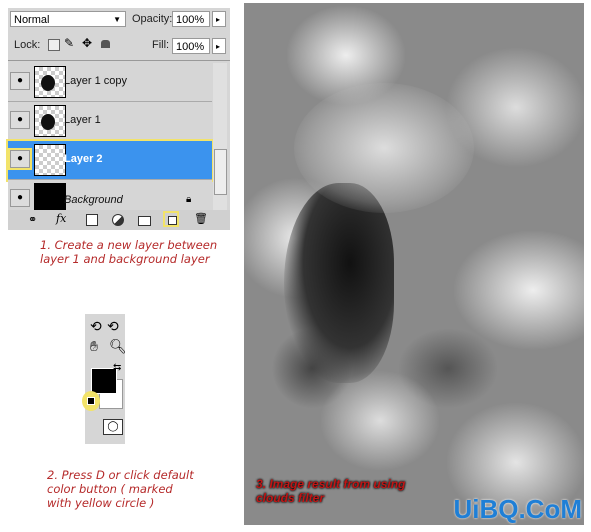 This screenshot has height=532, width=591. I want to click on opacity-arrow-button: ▸, so click(219, 19).